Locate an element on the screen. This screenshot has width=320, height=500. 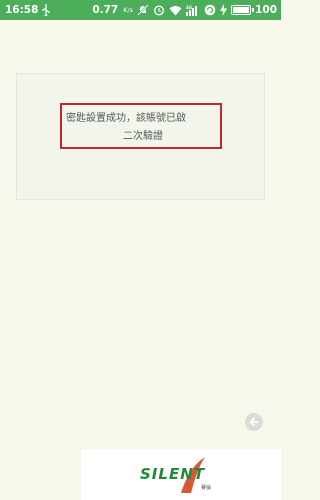
back-button is located at coordinates (254, 422).